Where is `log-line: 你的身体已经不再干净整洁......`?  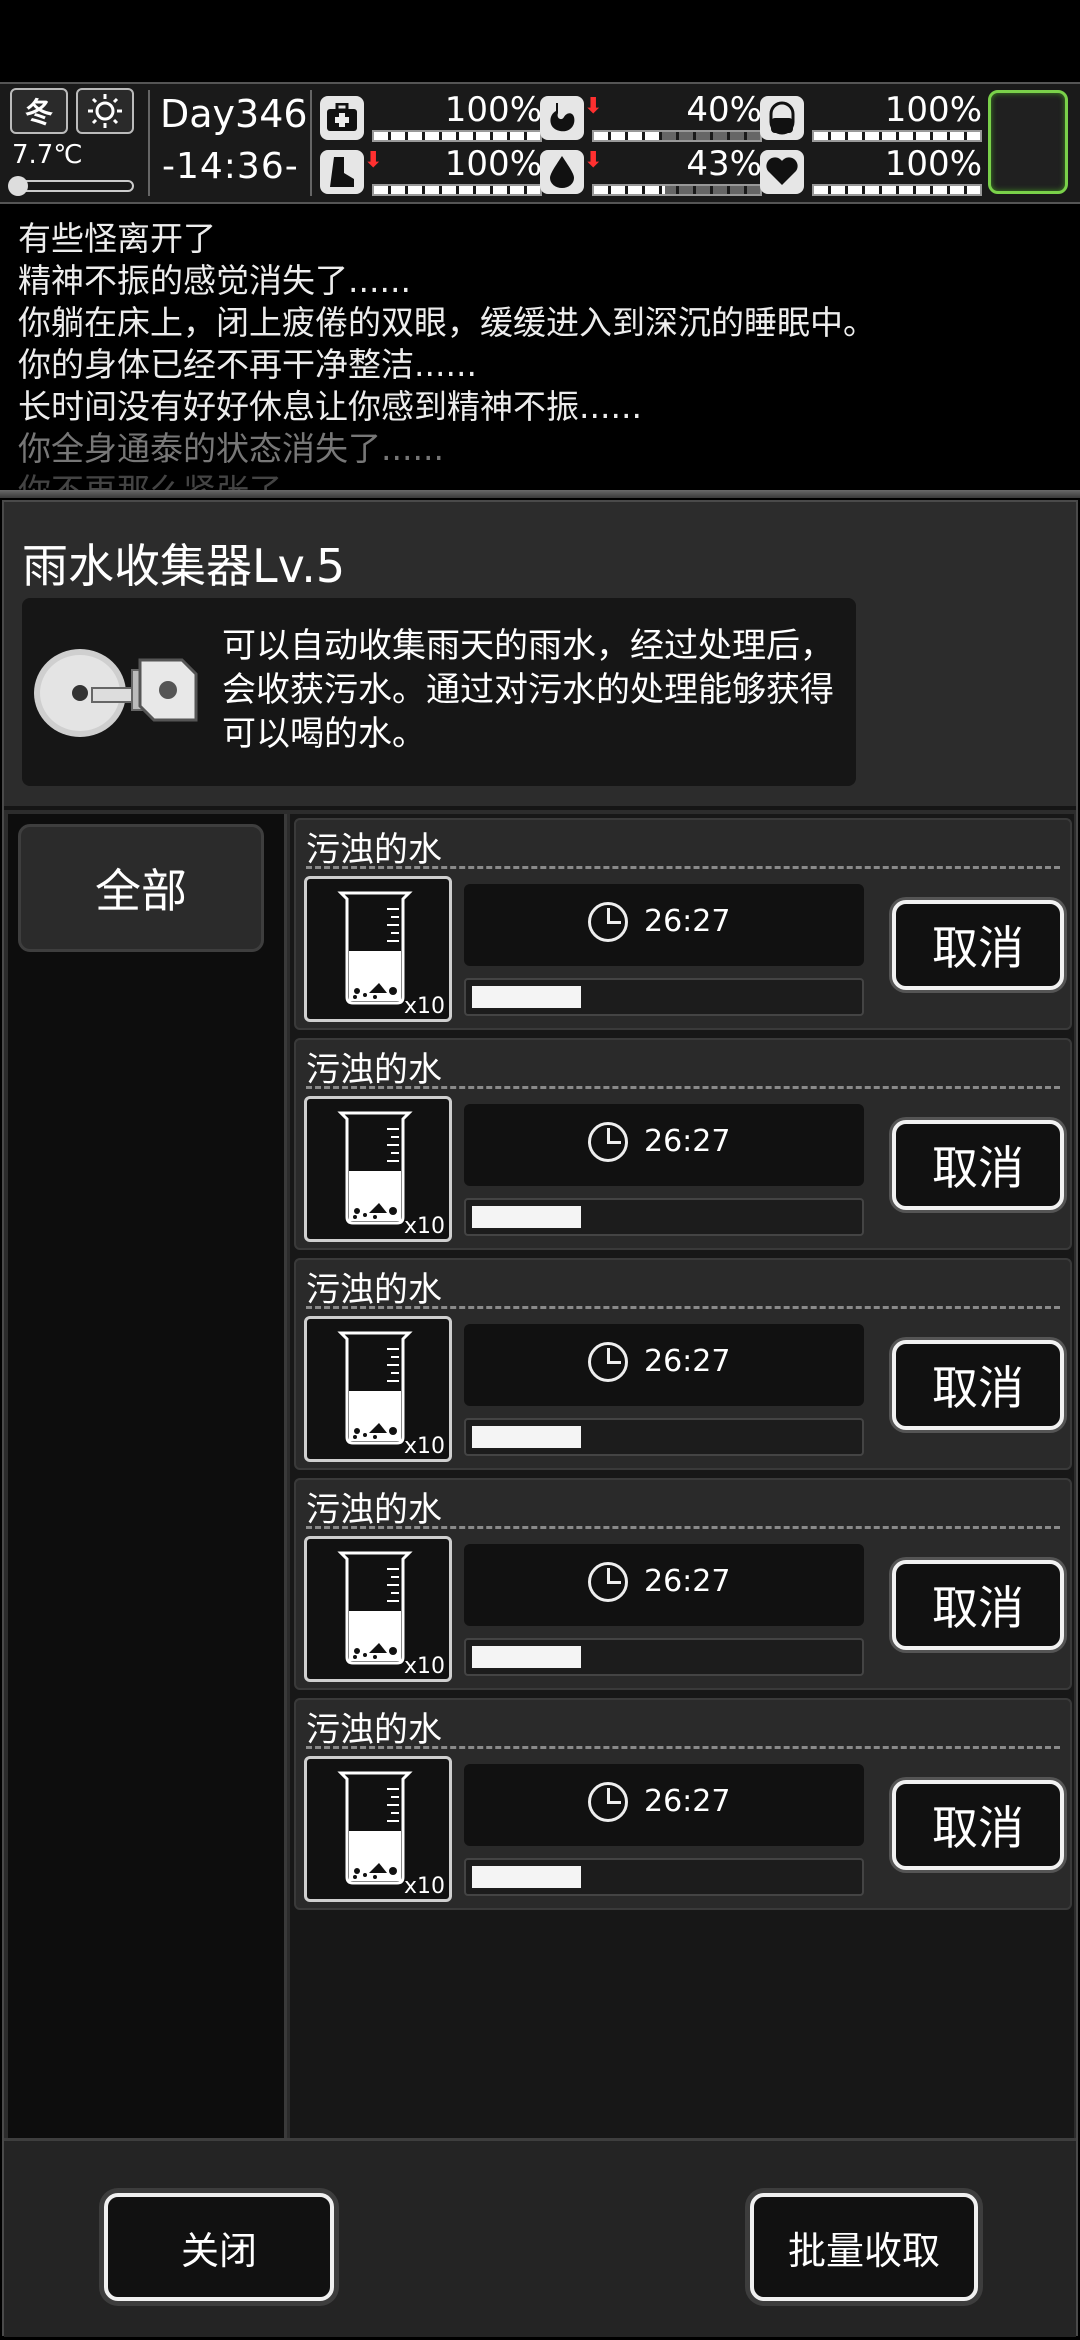
log-line: 你的身体已经不再干净整洁...... is located at coordinates (247, 364).